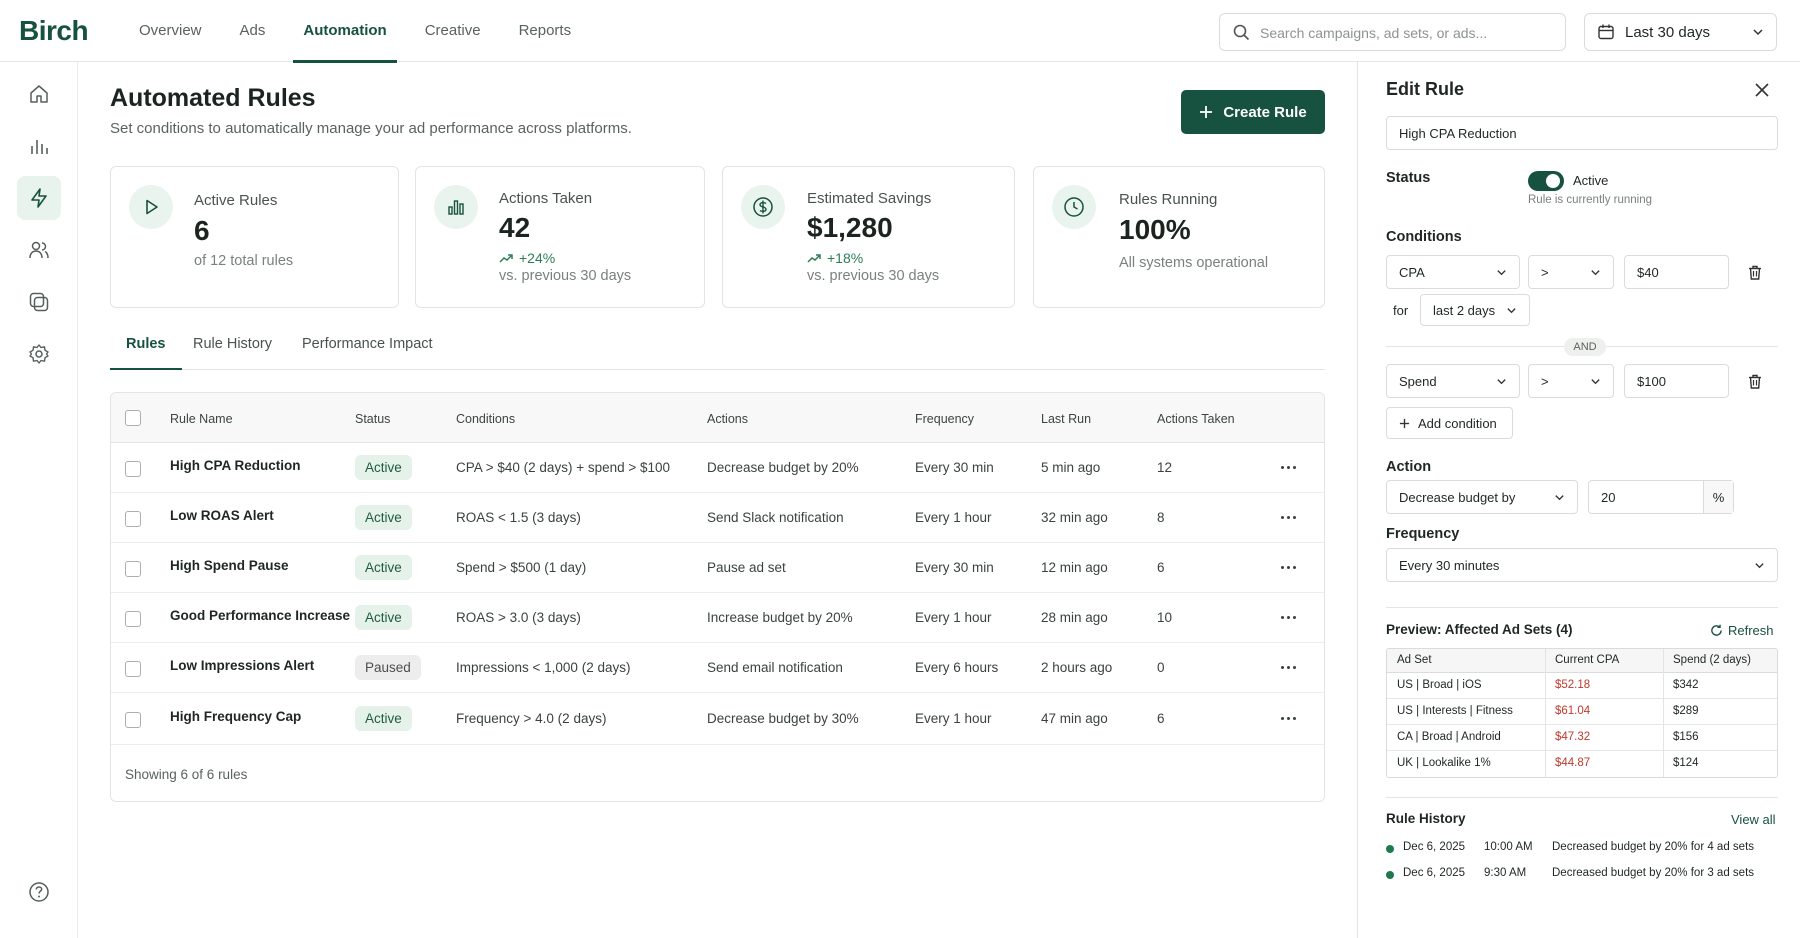 The width and height of the screenshot is (1800, 938). What do you see at coordinates (1066, 419) in the screenshot?
I see `col-last-run: Last Run` at bounding box center [1066, 419].